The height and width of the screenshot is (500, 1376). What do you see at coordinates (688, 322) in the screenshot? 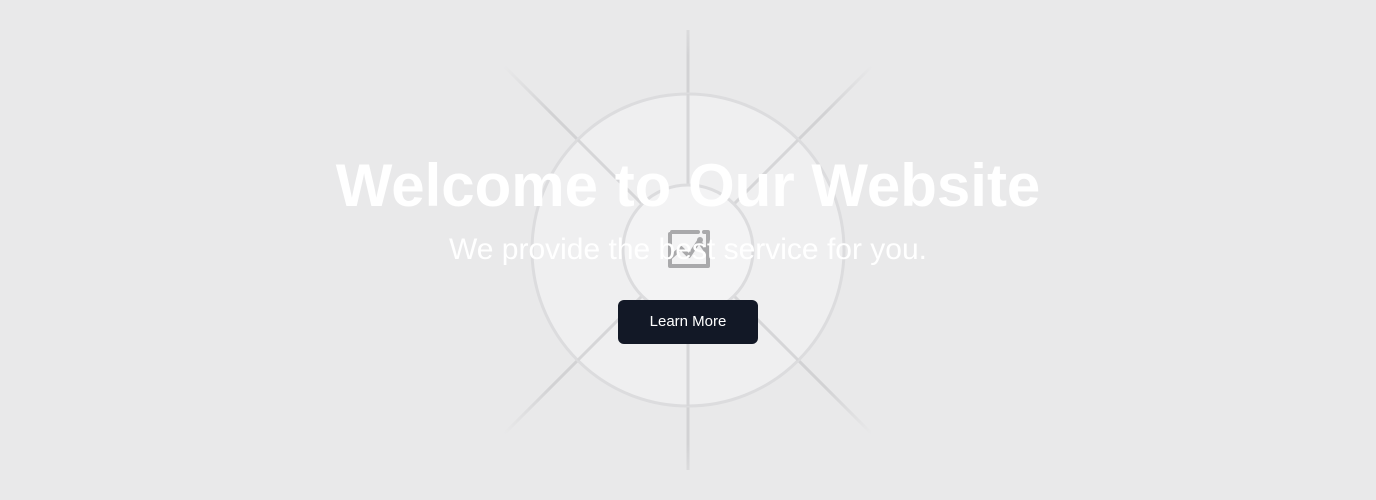
I see `learn-more-button: Learn More` at bounding box center [688, 322].